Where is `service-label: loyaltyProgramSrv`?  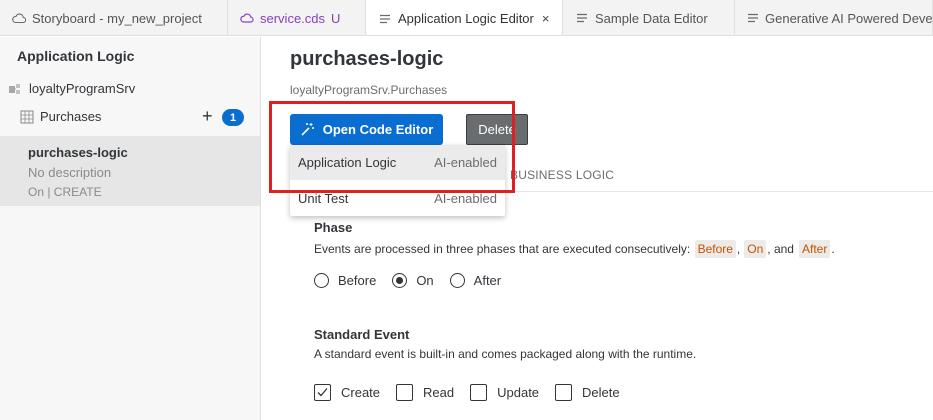
service-label: loyaltyProgramSrv is located at coordinates (82, 88).